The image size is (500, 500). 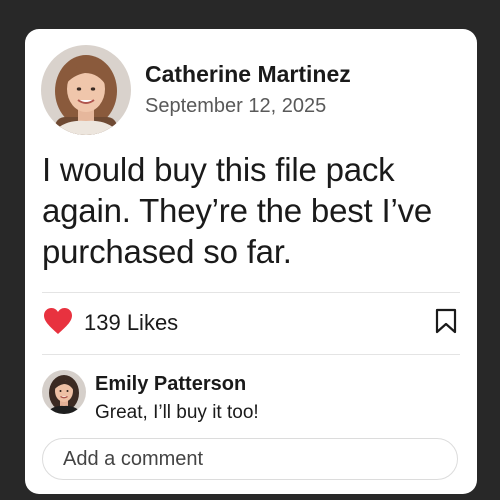 What do you see at coordinates (86, 90) in the screenshot?
I see `author-avatar` at bounding box center [86, 90].